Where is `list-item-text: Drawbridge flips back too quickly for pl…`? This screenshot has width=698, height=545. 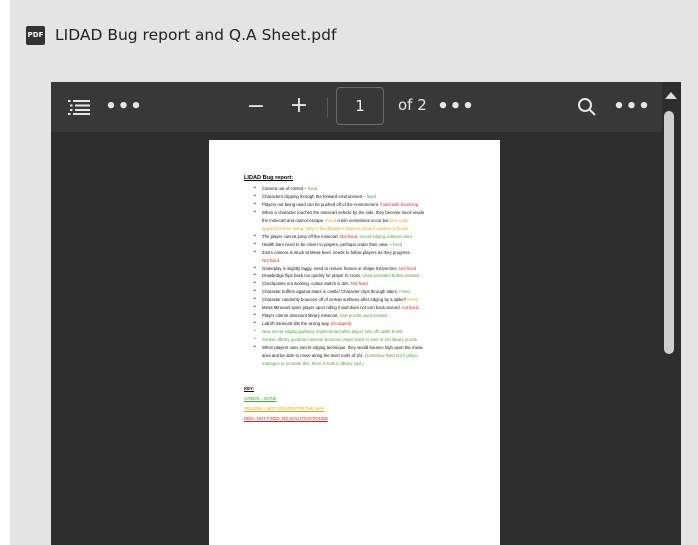
list-item-text: Drawbridge flips back too quickly for pl… is located at coordinates (312, 276).